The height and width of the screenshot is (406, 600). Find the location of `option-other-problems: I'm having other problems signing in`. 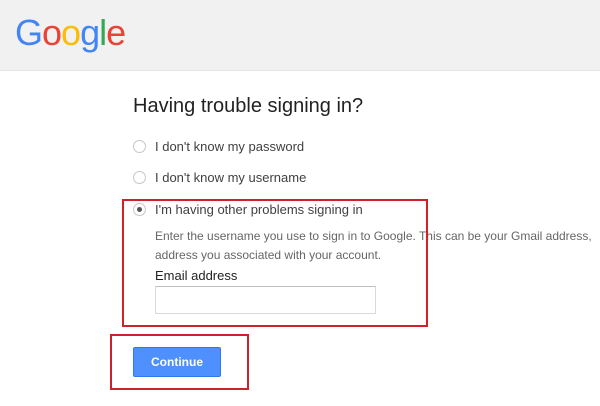

option-other-problems: I'm having other problems signing in is located at coordinates (248, 209).